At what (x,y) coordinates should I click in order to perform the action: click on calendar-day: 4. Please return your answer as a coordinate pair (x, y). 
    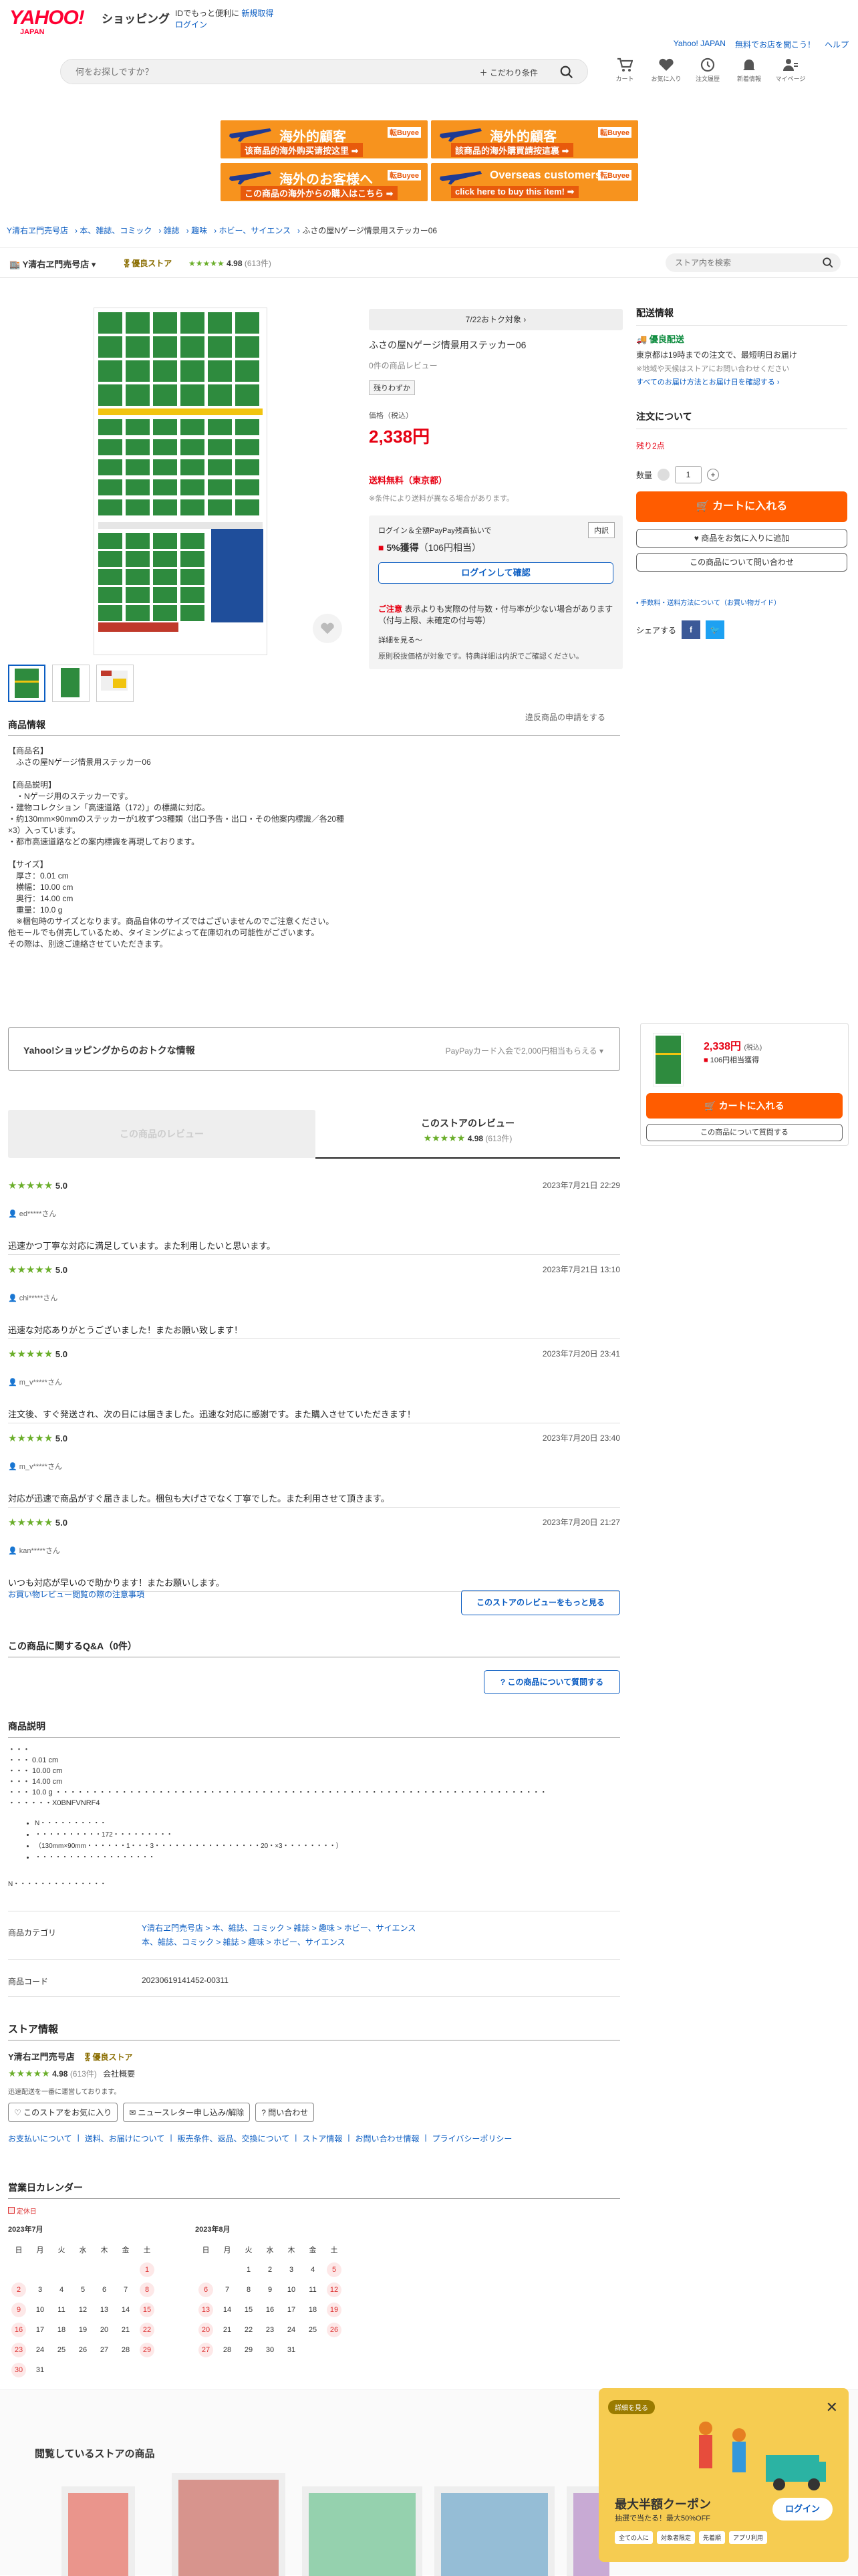
    Looking at the image, I should click on (312, 2270).